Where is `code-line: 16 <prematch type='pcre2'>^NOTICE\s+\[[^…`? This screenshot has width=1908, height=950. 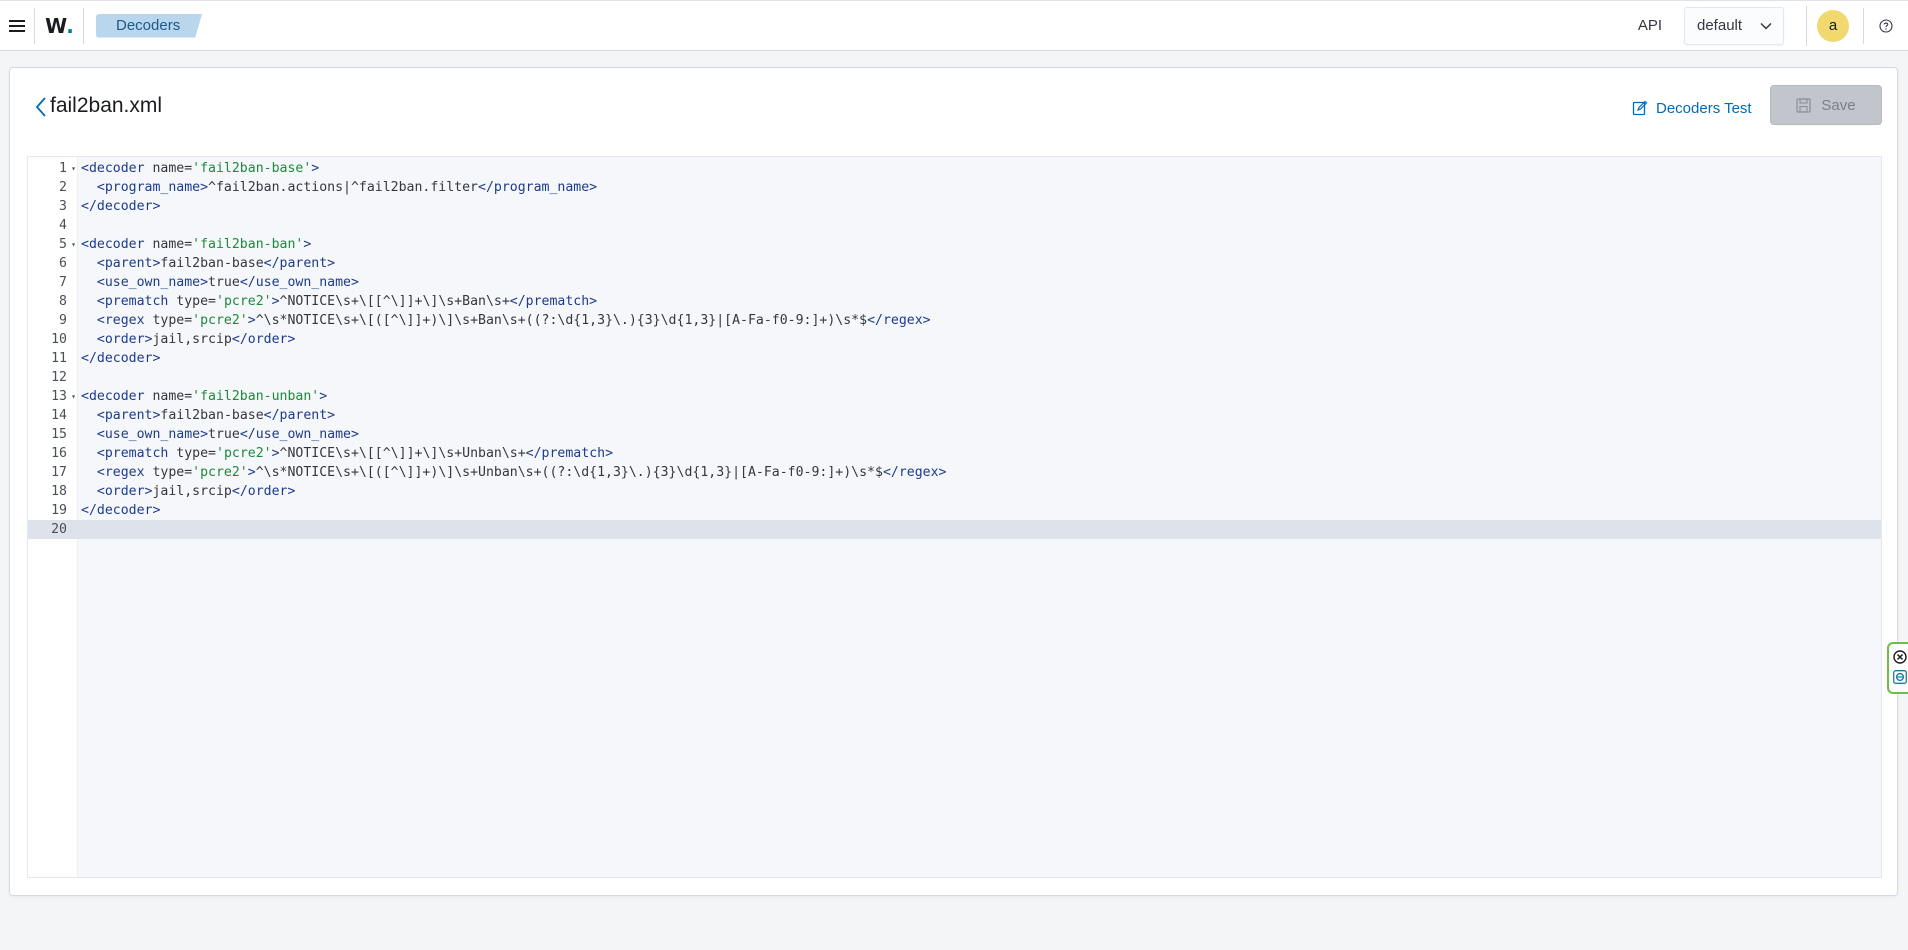
code-line: 16 <prematch type='pcre2'>^NOTICE\s+\[[^… is located at coordinates (954, 453).